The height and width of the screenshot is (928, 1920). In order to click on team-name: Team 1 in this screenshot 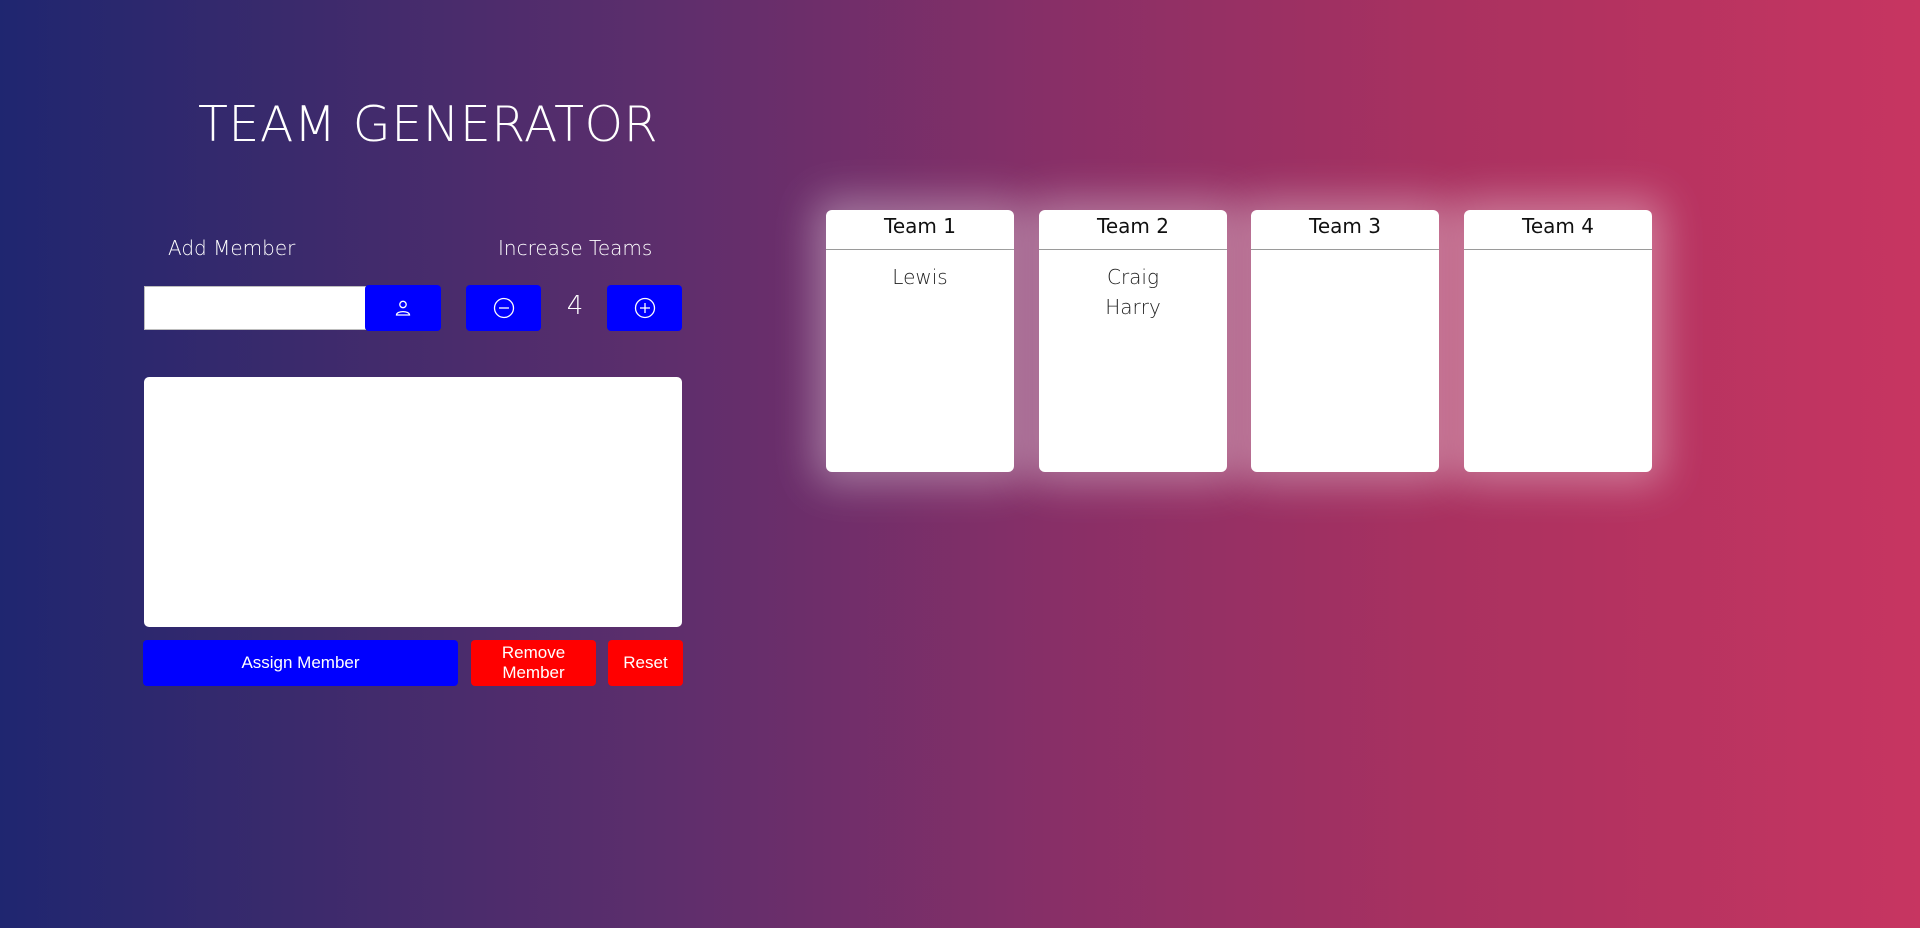, I will do `click(920, 230)`.